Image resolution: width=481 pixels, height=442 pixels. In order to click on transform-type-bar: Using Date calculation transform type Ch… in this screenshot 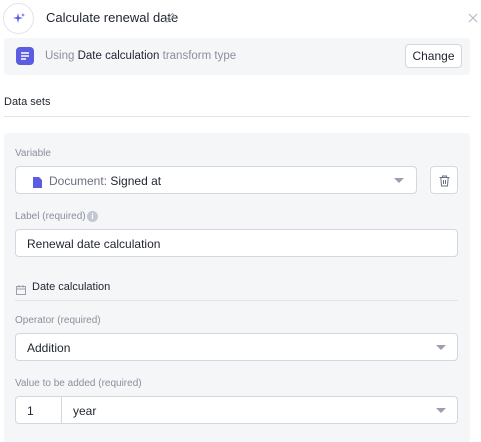, I will do `click(237, 56)`.